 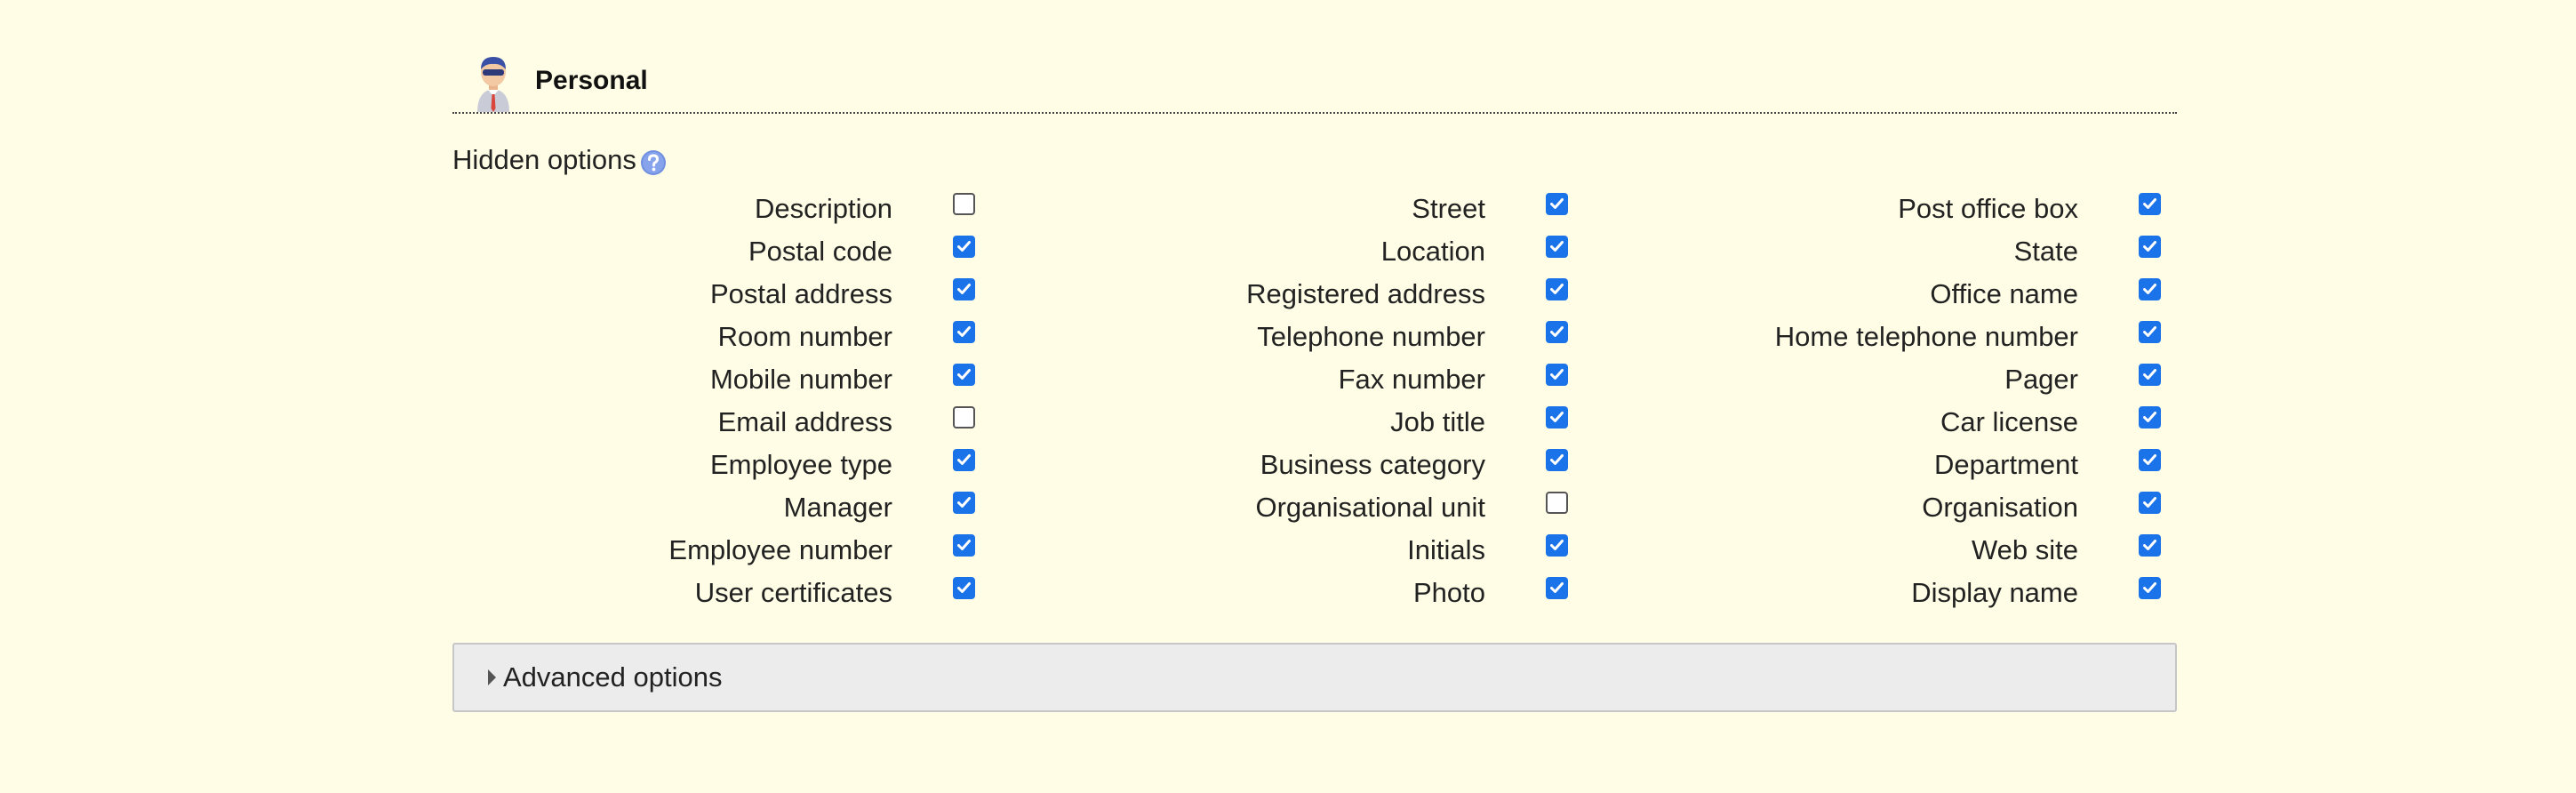 I want to click on option-label-registered-address: Registered address, so click(x=1365, y=293).